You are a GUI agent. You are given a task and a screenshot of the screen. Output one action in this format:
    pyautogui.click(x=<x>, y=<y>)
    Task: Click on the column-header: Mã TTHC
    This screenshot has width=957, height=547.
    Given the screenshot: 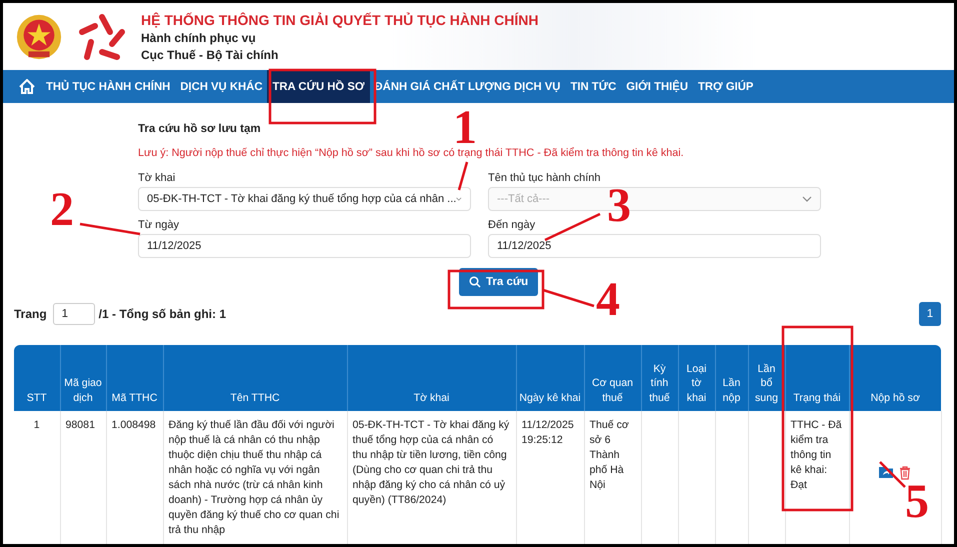 What is the action you would take?
    pyautogui.click(x=134, y=378)
    